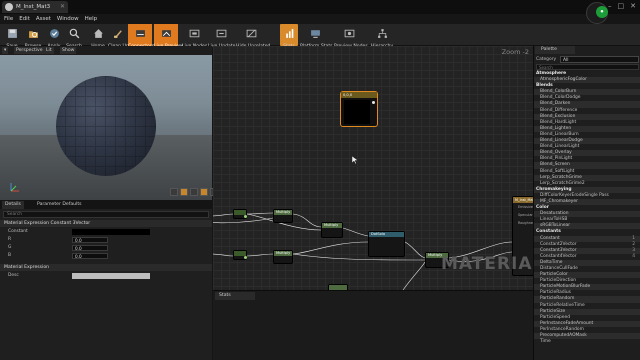 The height and width of the screenshot is (360, 640). Describe the element at coordinates (106, 50) in the screenshot. I see `viewport-options-bar: ▾ Perspective Lit Show` at that location.